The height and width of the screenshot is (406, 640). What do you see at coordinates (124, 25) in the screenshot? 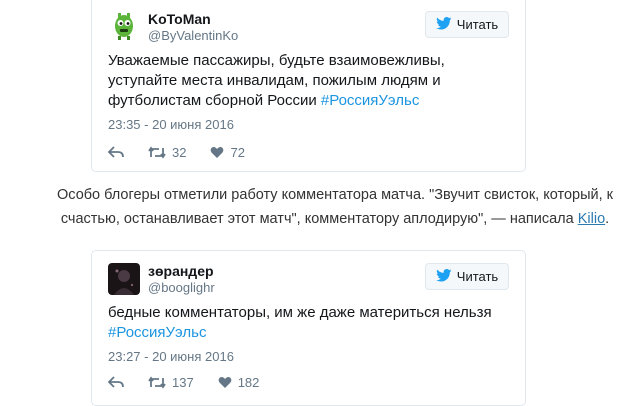
I see `green-monster-avatar-icon` at bounding box center [124, 25].